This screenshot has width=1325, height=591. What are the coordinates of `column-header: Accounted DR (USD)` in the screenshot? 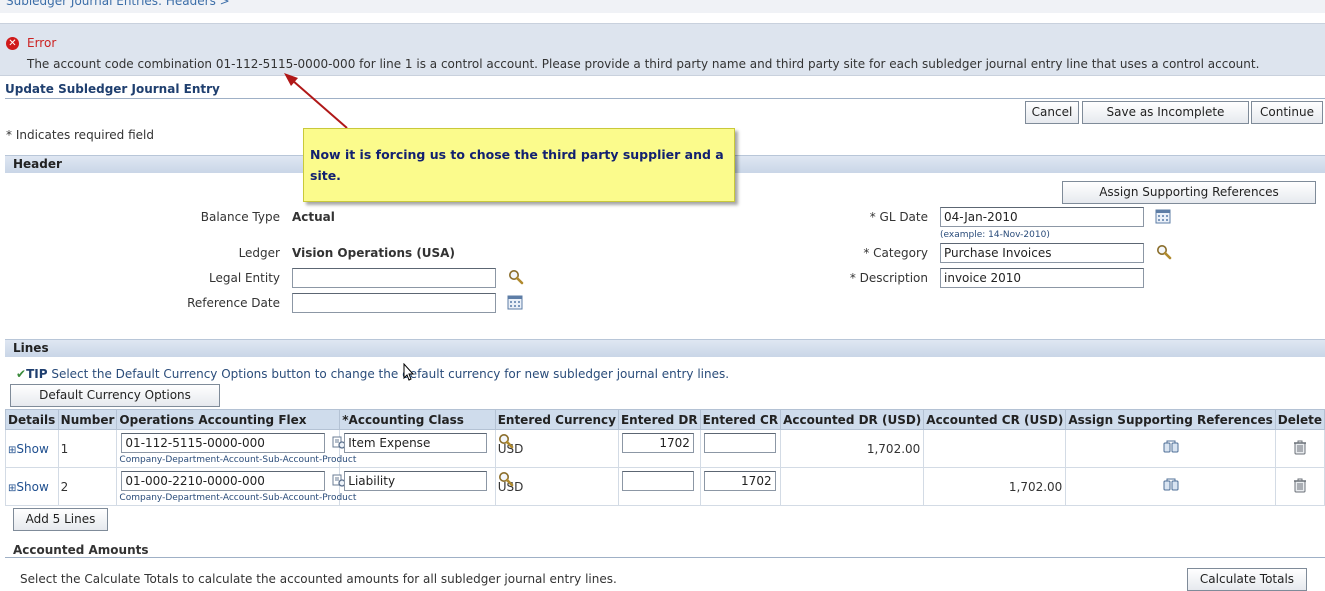 It's located at (852, 419).